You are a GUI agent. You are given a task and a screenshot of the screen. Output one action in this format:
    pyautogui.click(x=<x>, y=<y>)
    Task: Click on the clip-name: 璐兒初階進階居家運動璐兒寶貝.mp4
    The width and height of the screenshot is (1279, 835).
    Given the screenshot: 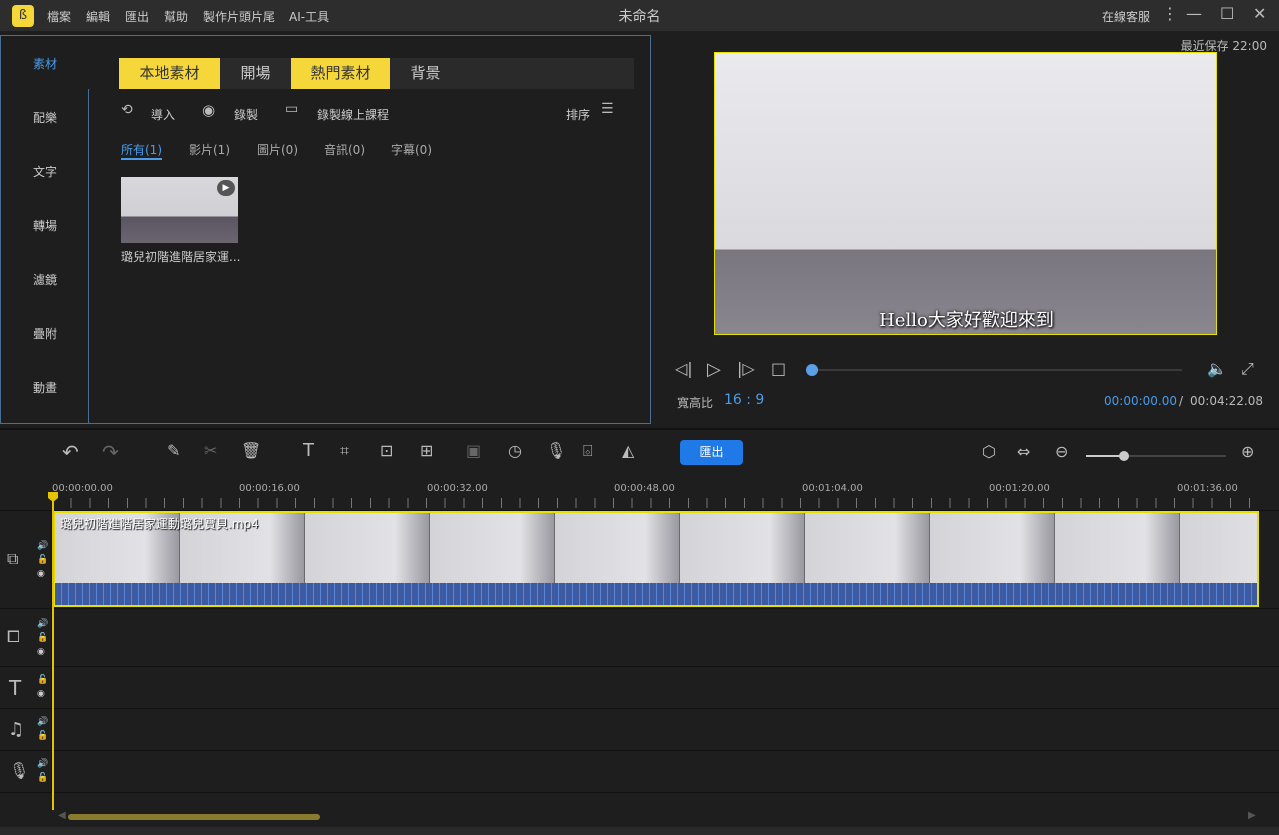 What is the action you would take?
    pyautogui.click(x=159, y=524)
    